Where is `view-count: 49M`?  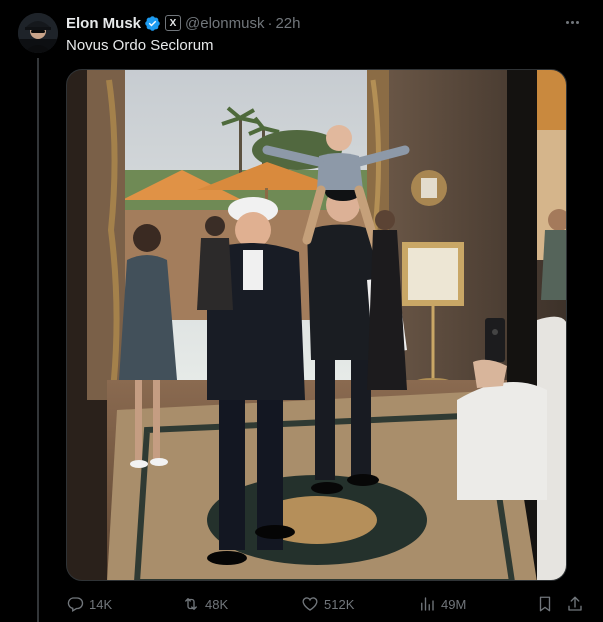 view-count: 49M is located at coordinates (454, 604).